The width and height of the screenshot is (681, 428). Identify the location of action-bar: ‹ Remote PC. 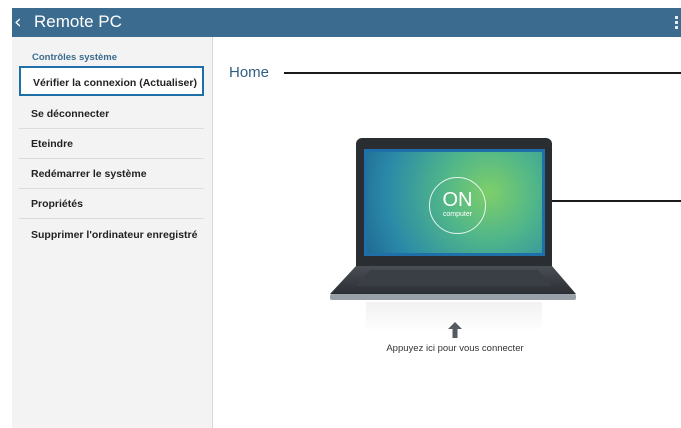
(346, 22).